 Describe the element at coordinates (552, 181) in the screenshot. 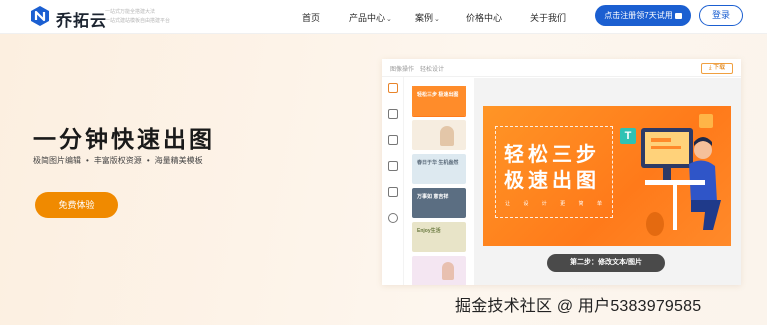

I see `poster-line-2: 极速出图` at that location.